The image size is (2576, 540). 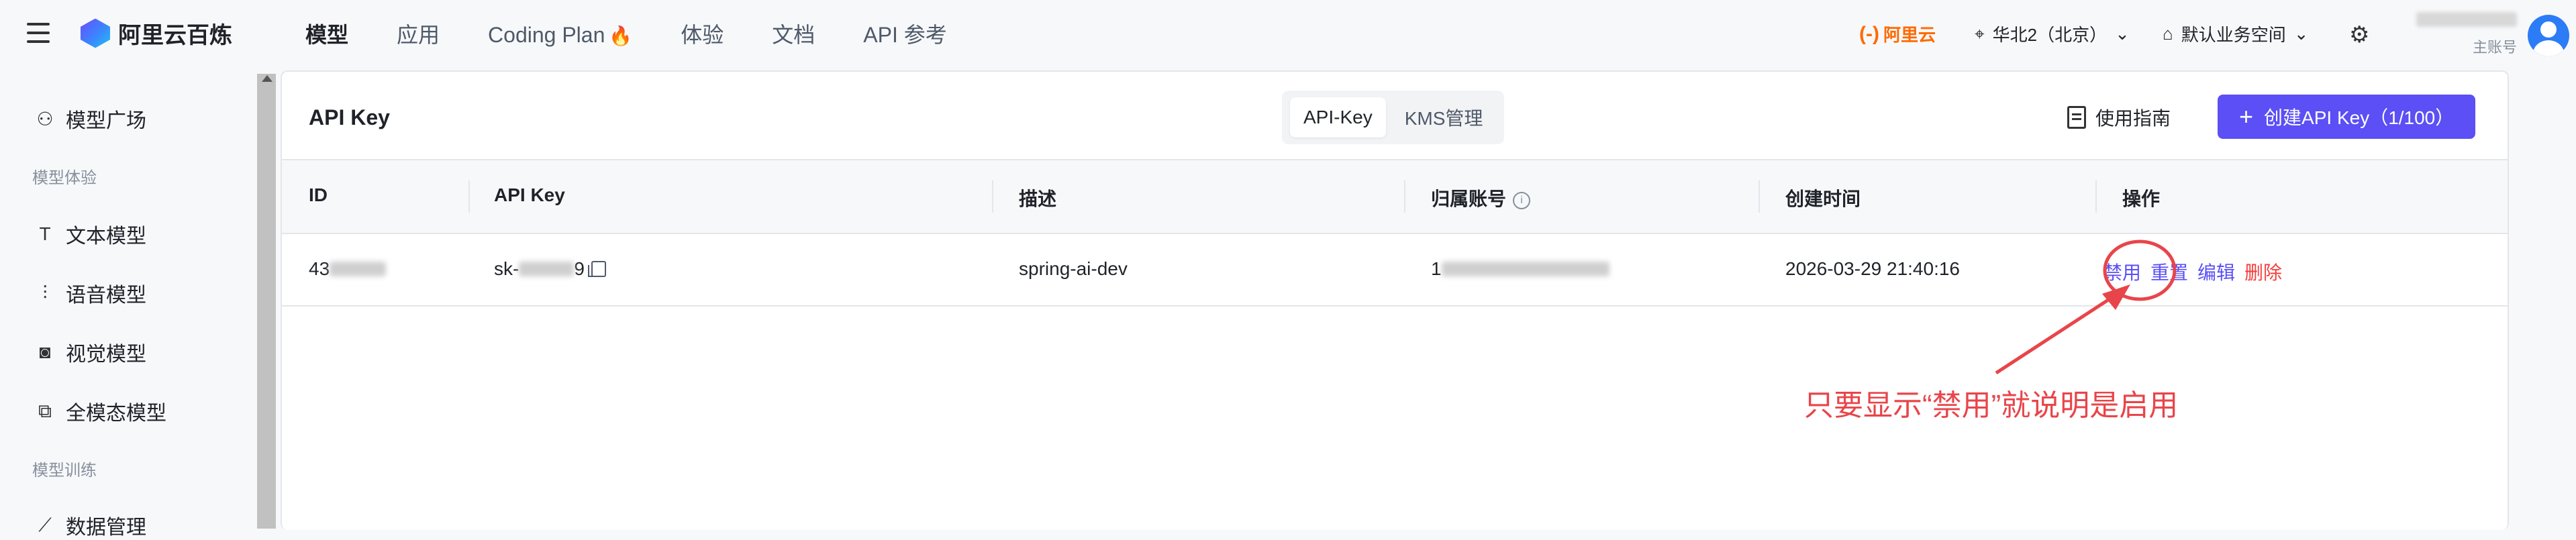 I want to click on sidebar-item-audio-model: ⫶ 语音模型, so click(x=90, y=293).